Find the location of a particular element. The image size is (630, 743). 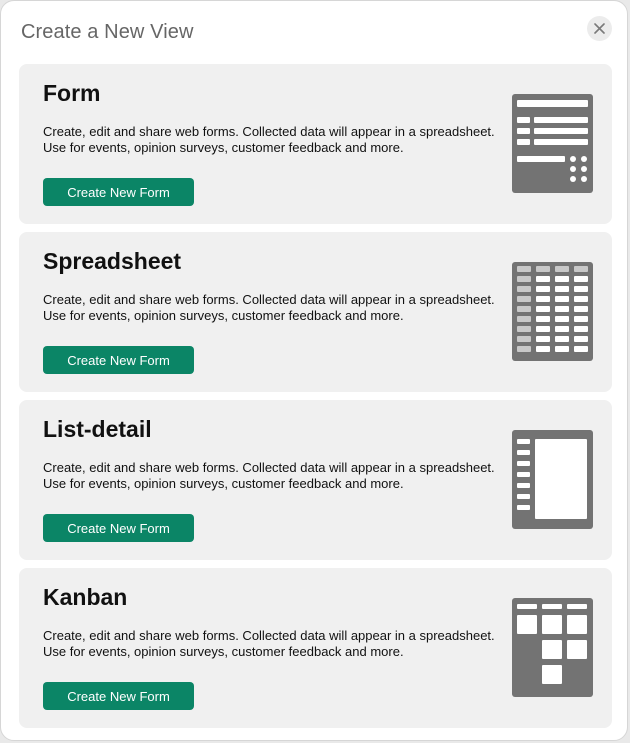

card-title: Form is located at coordinates (72, 93).